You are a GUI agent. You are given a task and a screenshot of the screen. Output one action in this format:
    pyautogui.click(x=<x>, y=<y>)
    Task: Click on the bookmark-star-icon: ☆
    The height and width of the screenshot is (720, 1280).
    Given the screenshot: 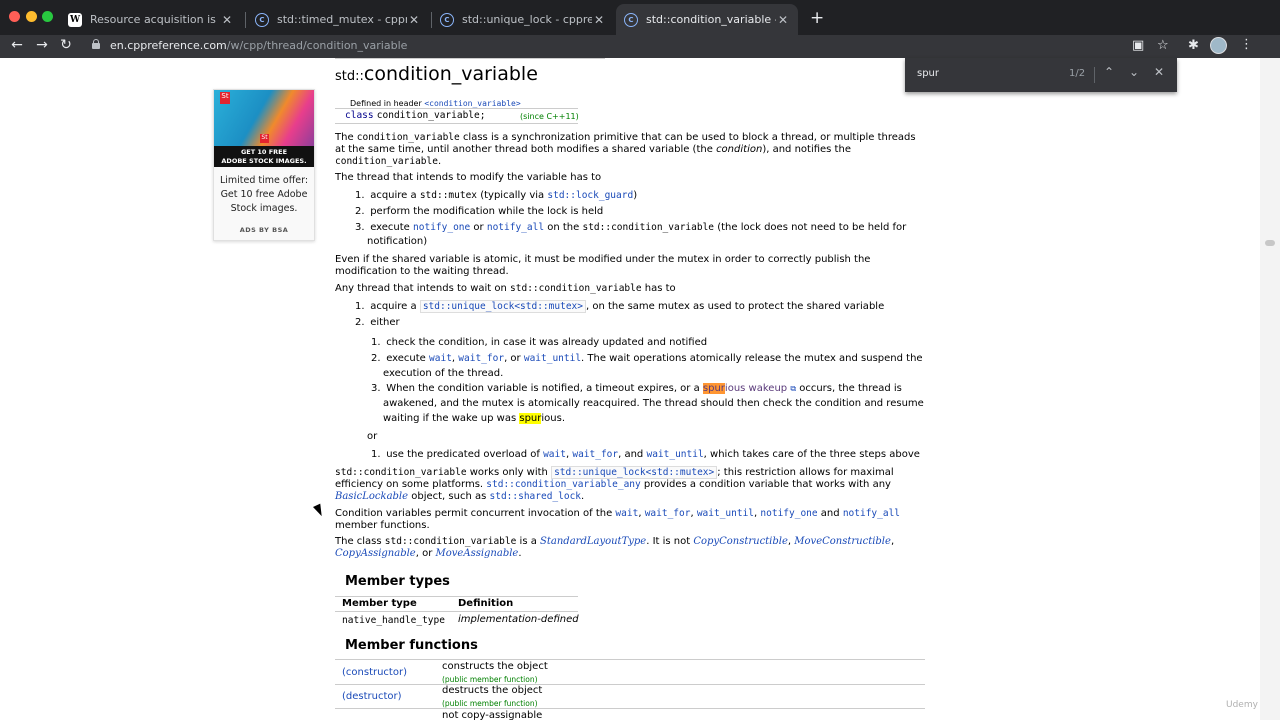 What is the action you would take?
    pyautogui.click(x=1163, y=45)
    